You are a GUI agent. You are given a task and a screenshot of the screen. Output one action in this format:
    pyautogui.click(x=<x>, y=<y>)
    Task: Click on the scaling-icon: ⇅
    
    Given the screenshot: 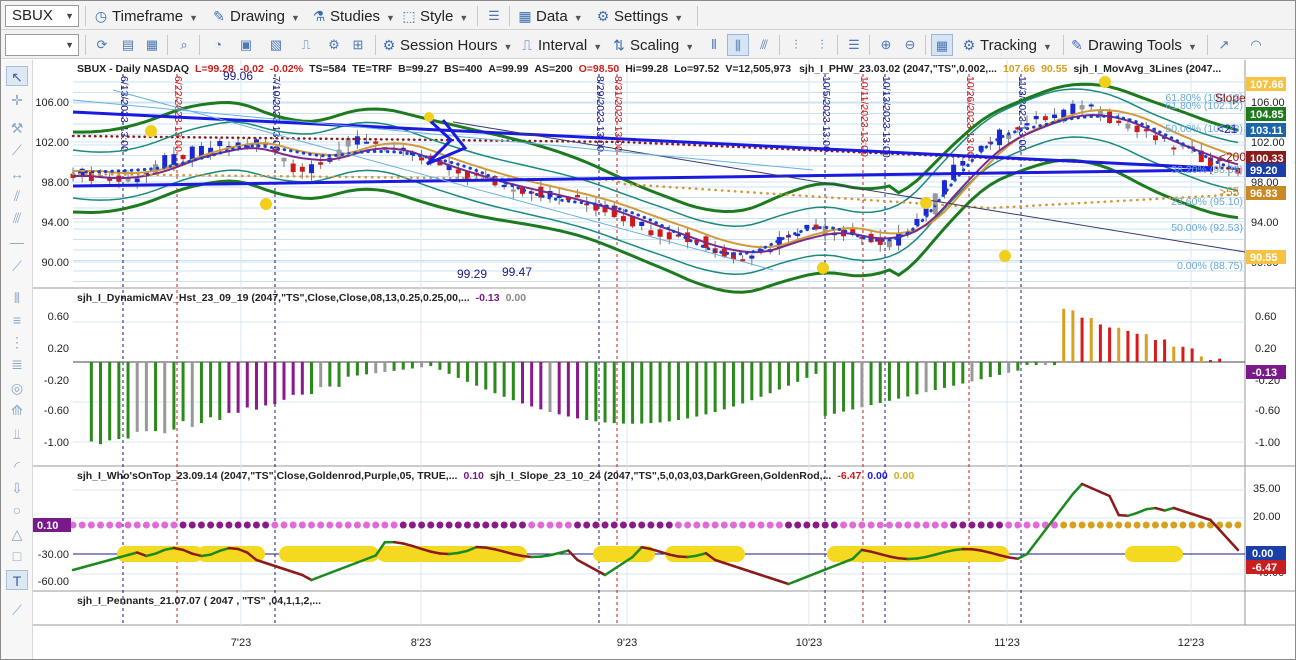 What is the action you would take?
    pyautogui.click(x=619, y=45)
    